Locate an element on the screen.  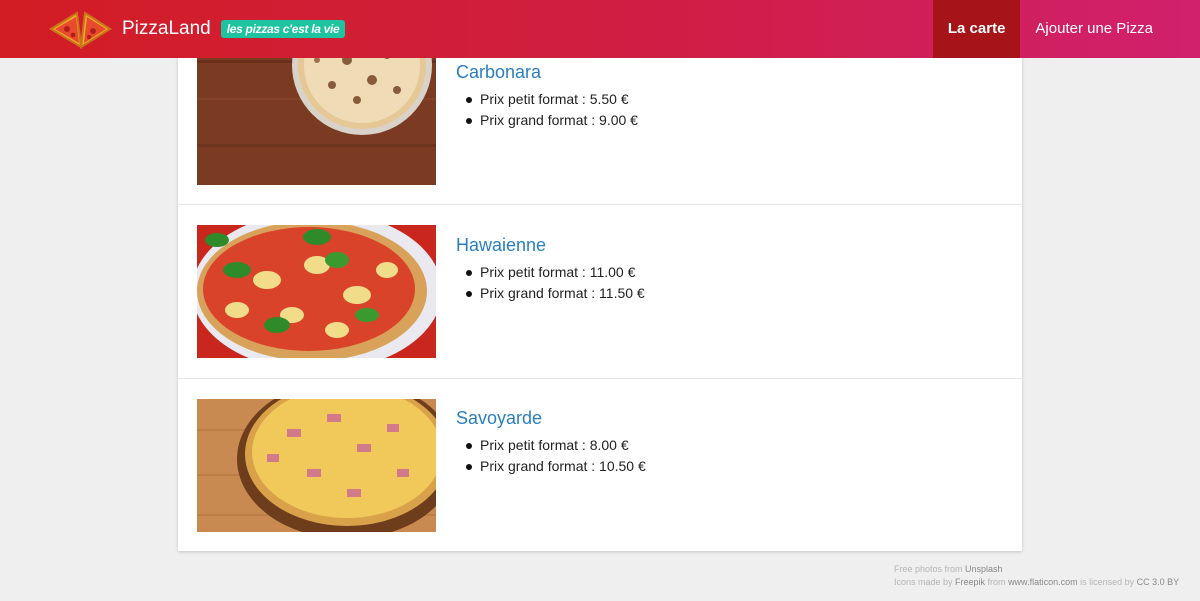
flaticon-link: www.flaticon.com is located at coordinates (1043, 582).